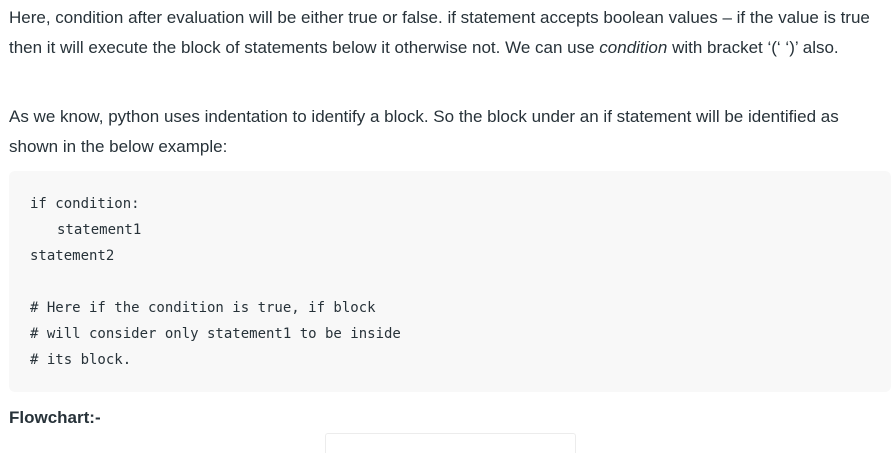 The width and height of the screenshot is (896, 453). I want to click on code-line: statement2, so click(72, 256).